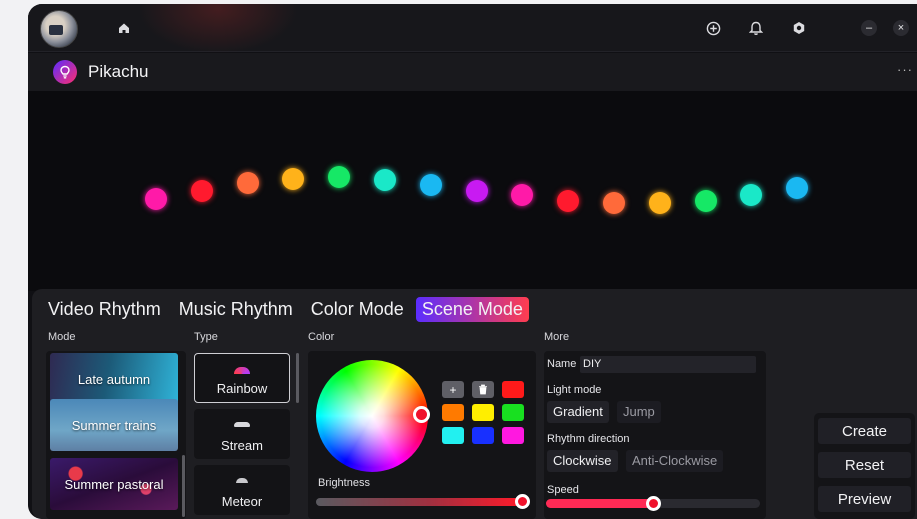 Image resolution: width=917 pixels, height=519 pixels. I want to click on stream-icon, so click(242, 424).